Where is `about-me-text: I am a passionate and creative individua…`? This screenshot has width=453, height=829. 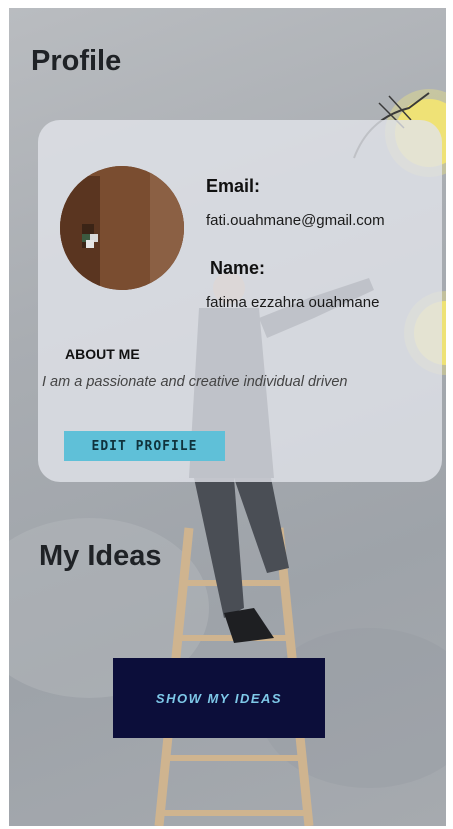 about-me-text: I am a passionate and creative individua… is located at coordinates (195, 382).